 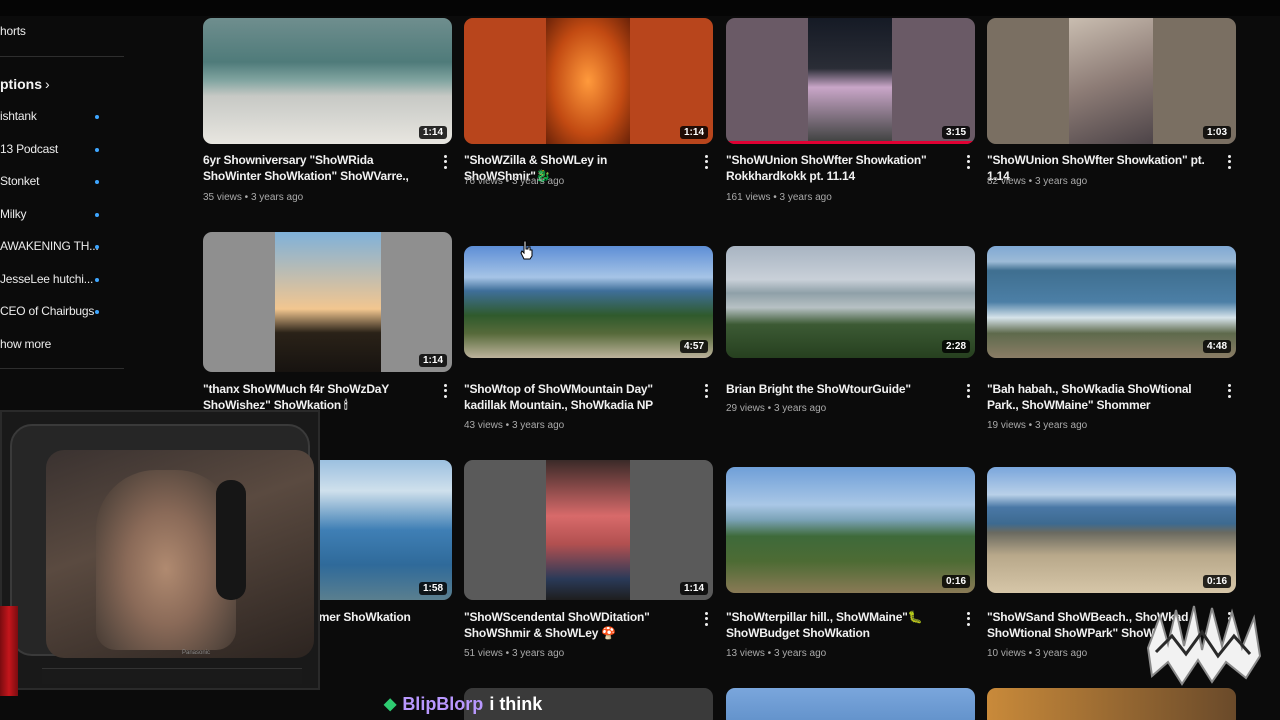 What do you see at coordinates (196, 653) in the screenshot?
I see `tv-brand-label: Panasonic` at bounding box center [196, 653].